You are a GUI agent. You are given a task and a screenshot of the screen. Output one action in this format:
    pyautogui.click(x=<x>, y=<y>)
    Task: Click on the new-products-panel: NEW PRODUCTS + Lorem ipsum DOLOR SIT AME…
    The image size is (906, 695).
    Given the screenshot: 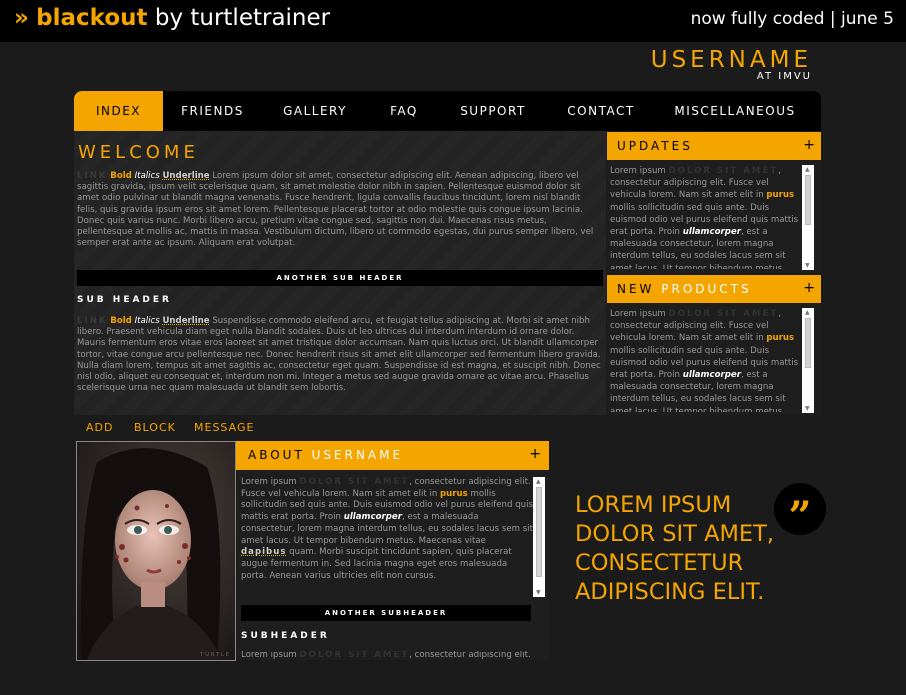 What is the action you would take?
    pyautogui.click(x=714, y=345)
    